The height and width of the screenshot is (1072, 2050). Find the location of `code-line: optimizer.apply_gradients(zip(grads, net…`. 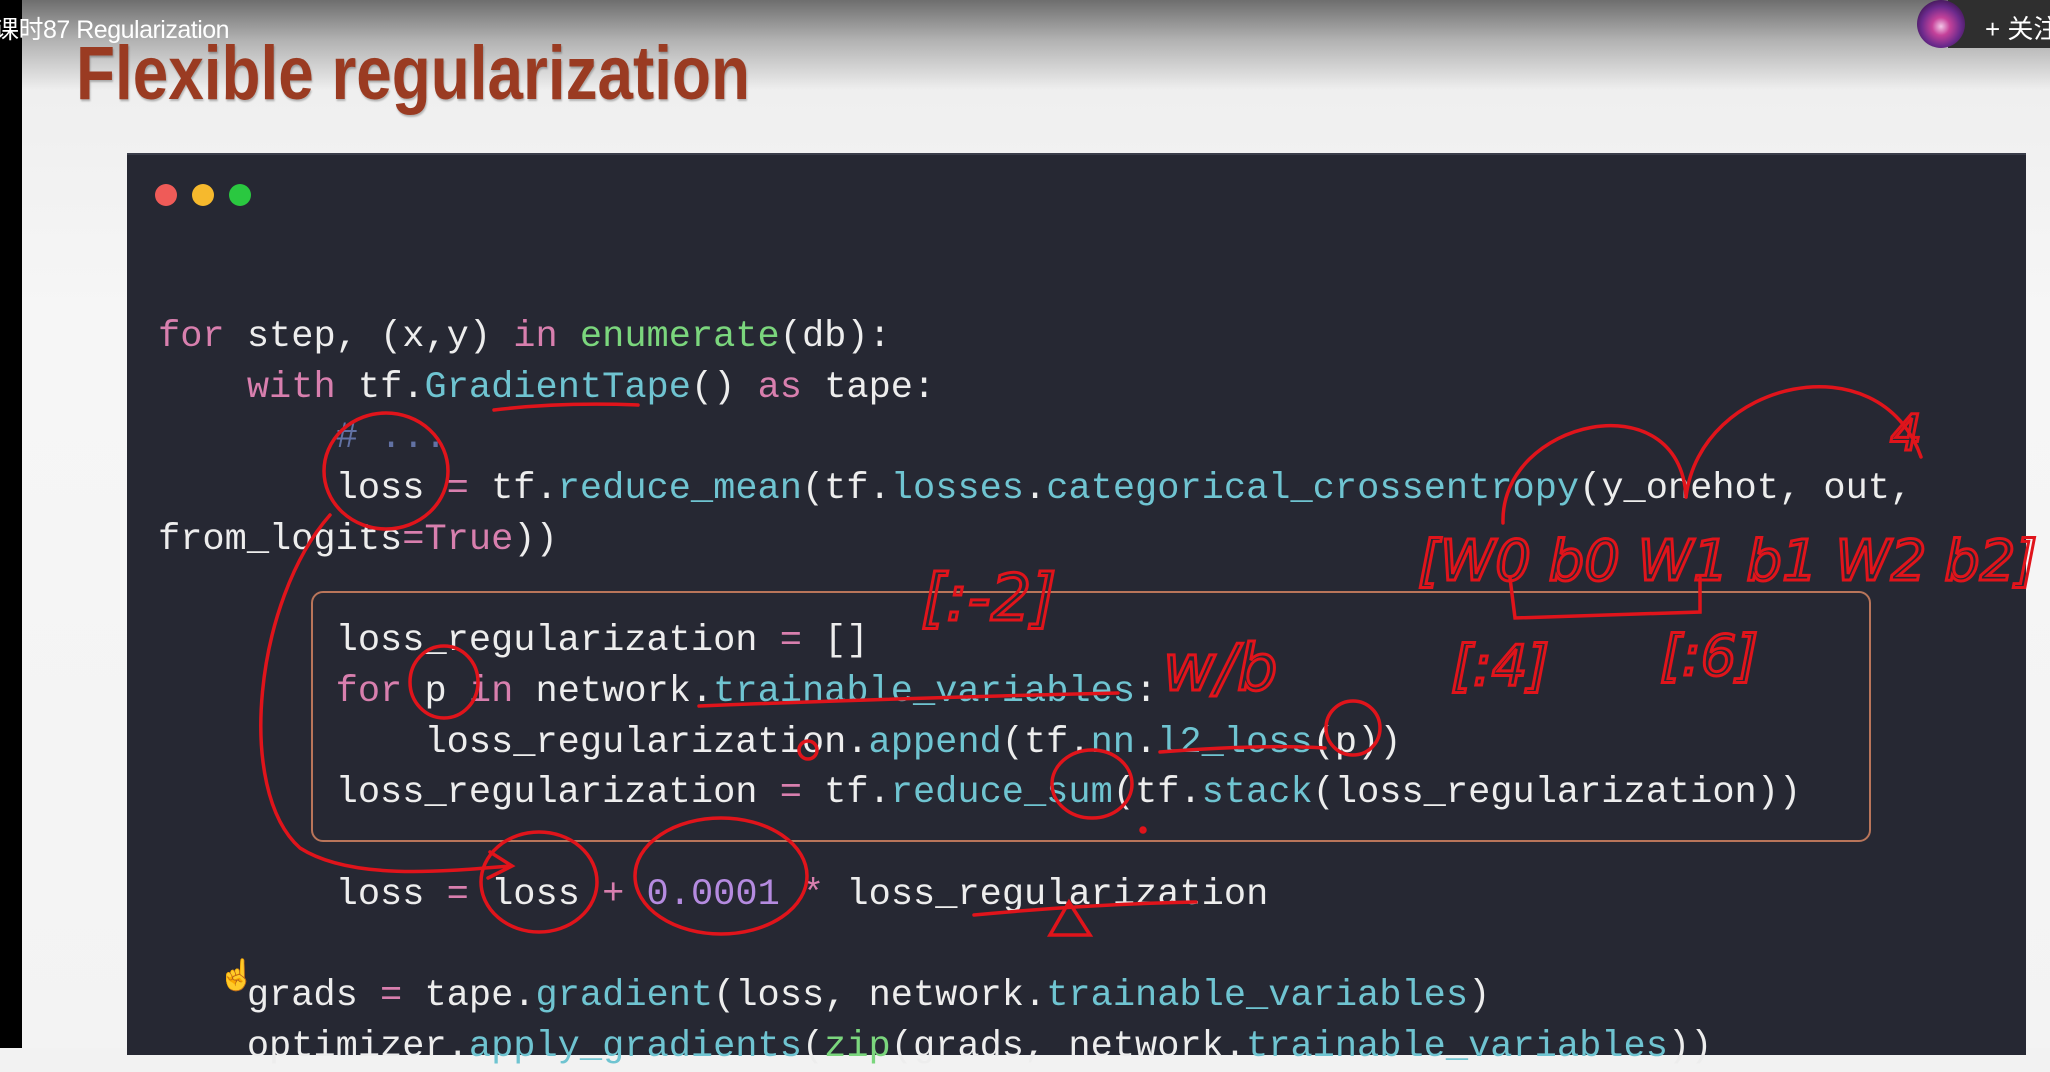

code-line: optimizer.apply_gradients(zip(grads, net… is located at coordinates (1035, 1047).